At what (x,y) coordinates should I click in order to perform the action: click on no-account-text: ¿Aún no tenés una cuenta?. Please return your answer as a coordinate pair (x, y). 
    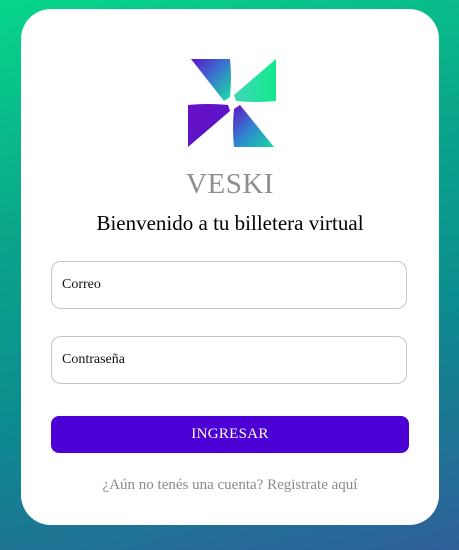
    Looking at the image, I should click on (183, 485).